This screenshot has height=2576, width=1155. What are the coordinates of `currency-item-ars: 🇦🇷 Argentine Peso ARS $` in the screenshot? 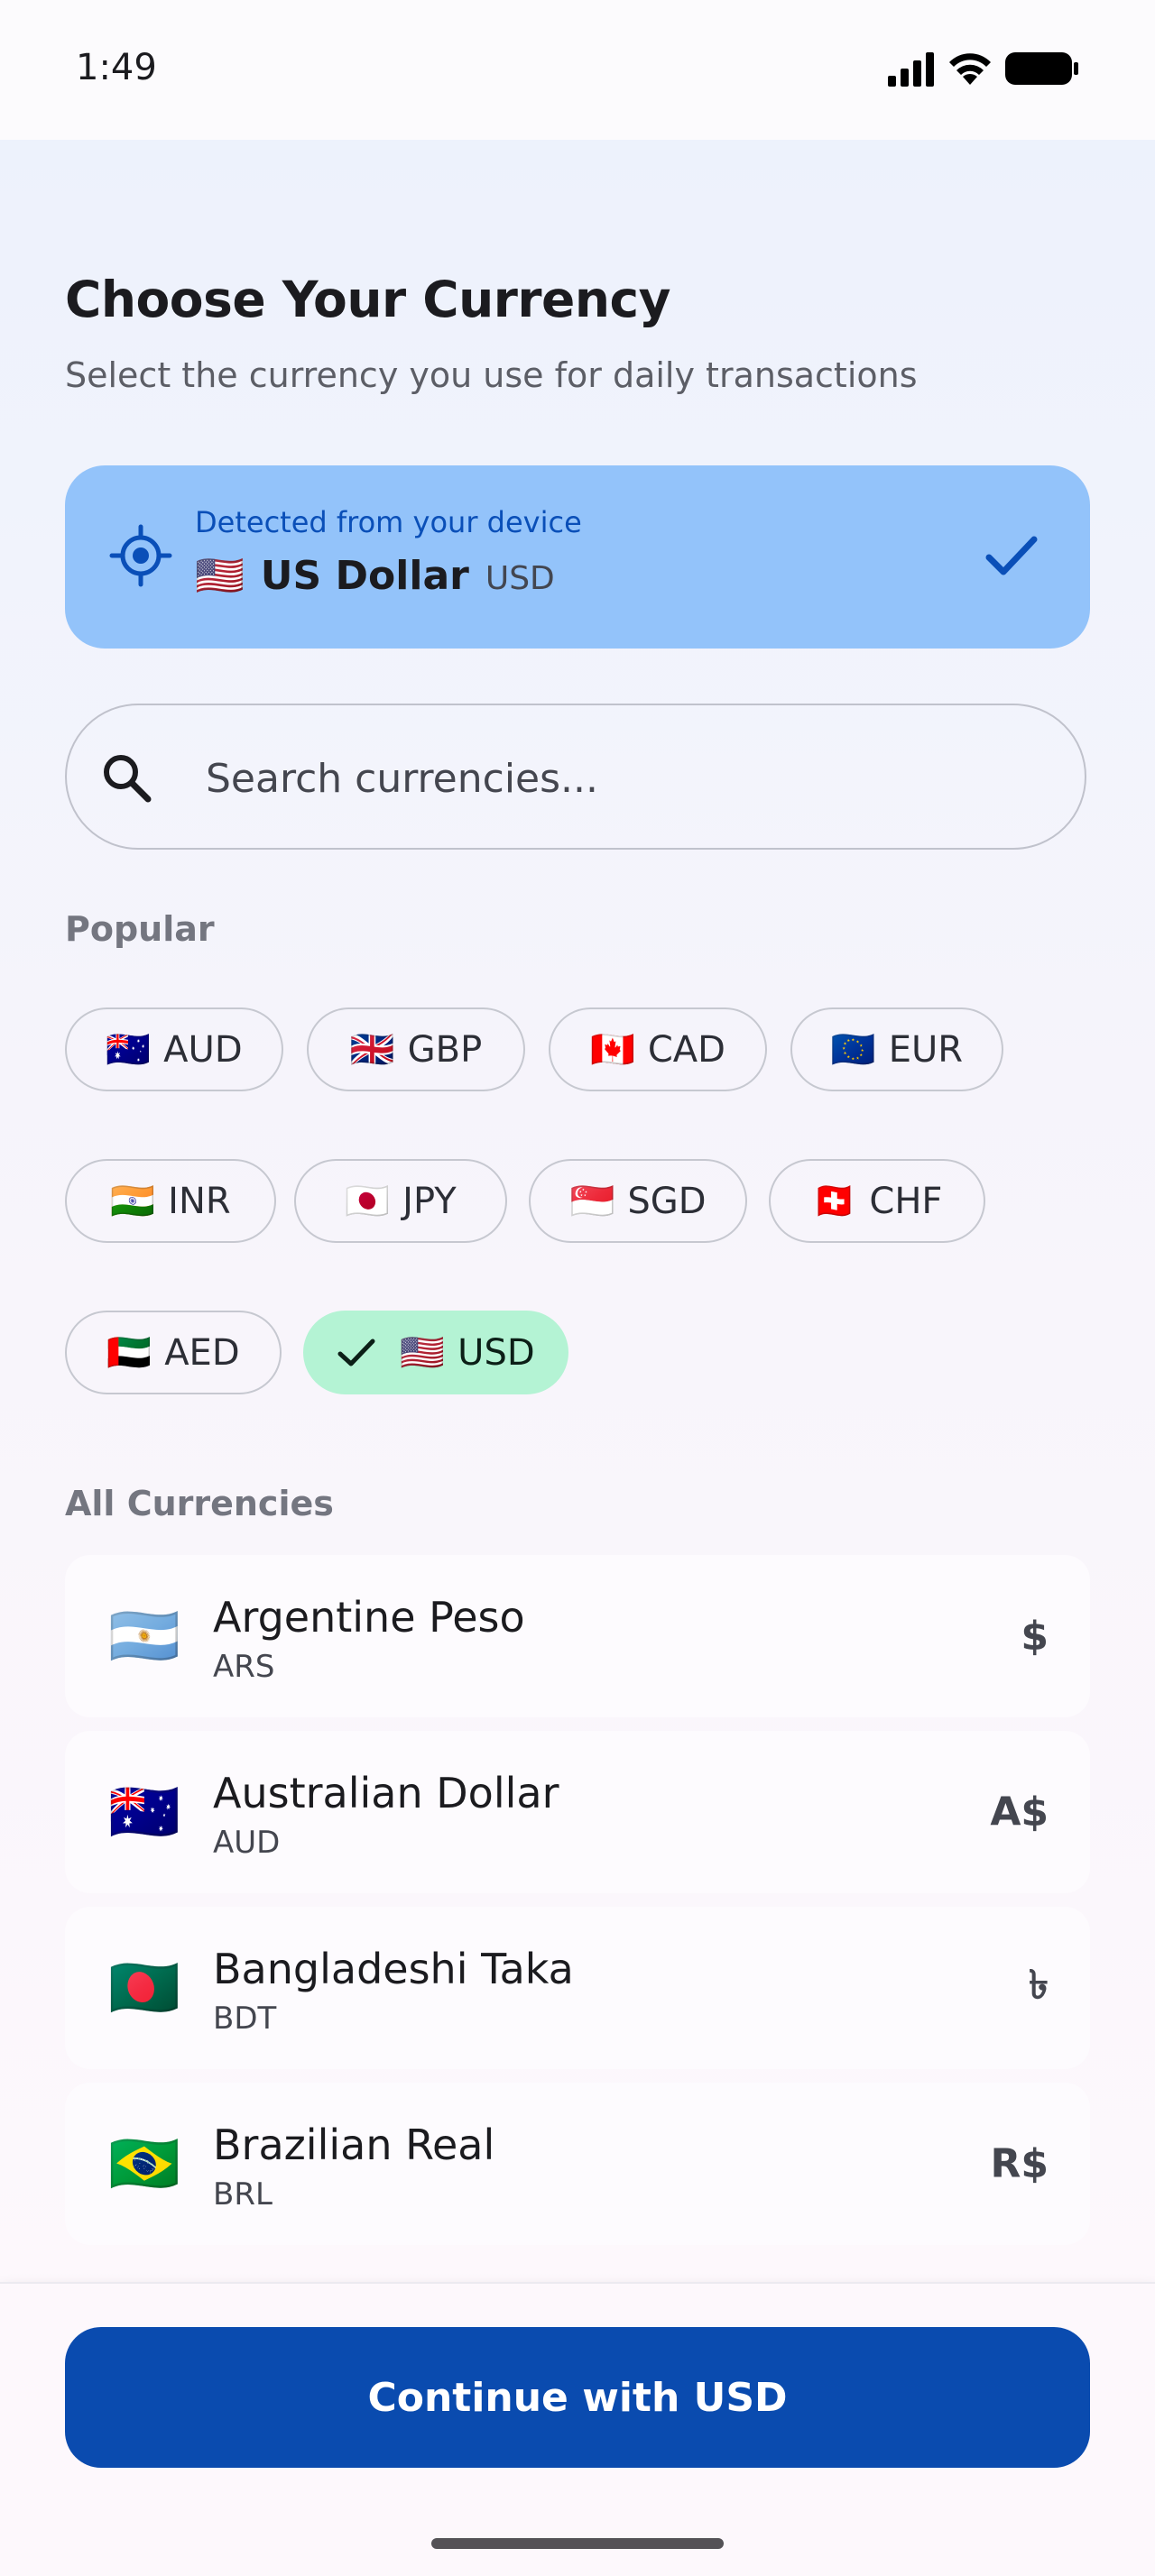 It's located at (577, 1636).